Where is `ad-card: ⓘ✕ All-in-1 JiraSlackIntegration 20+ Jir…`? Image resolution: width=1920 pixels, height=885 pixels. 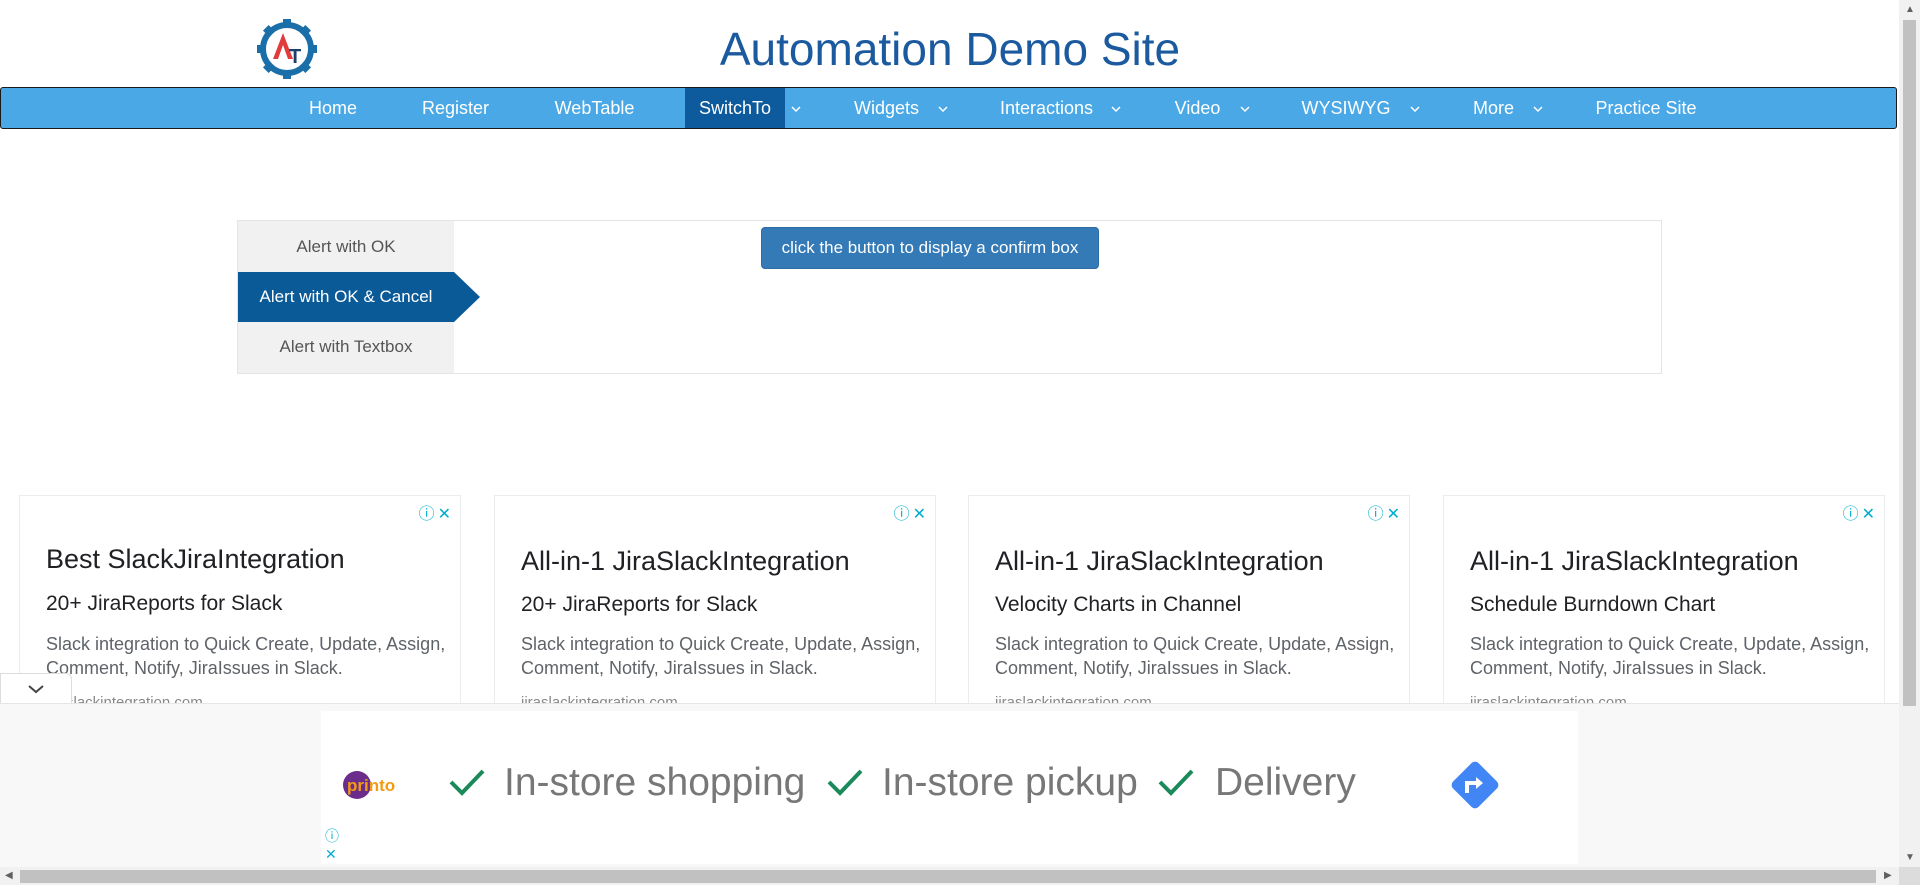 ad-card: ⓘ✕ All-in-1 JiraSlackIntegration 20+ Jir… is located at coordinates (715, 600).